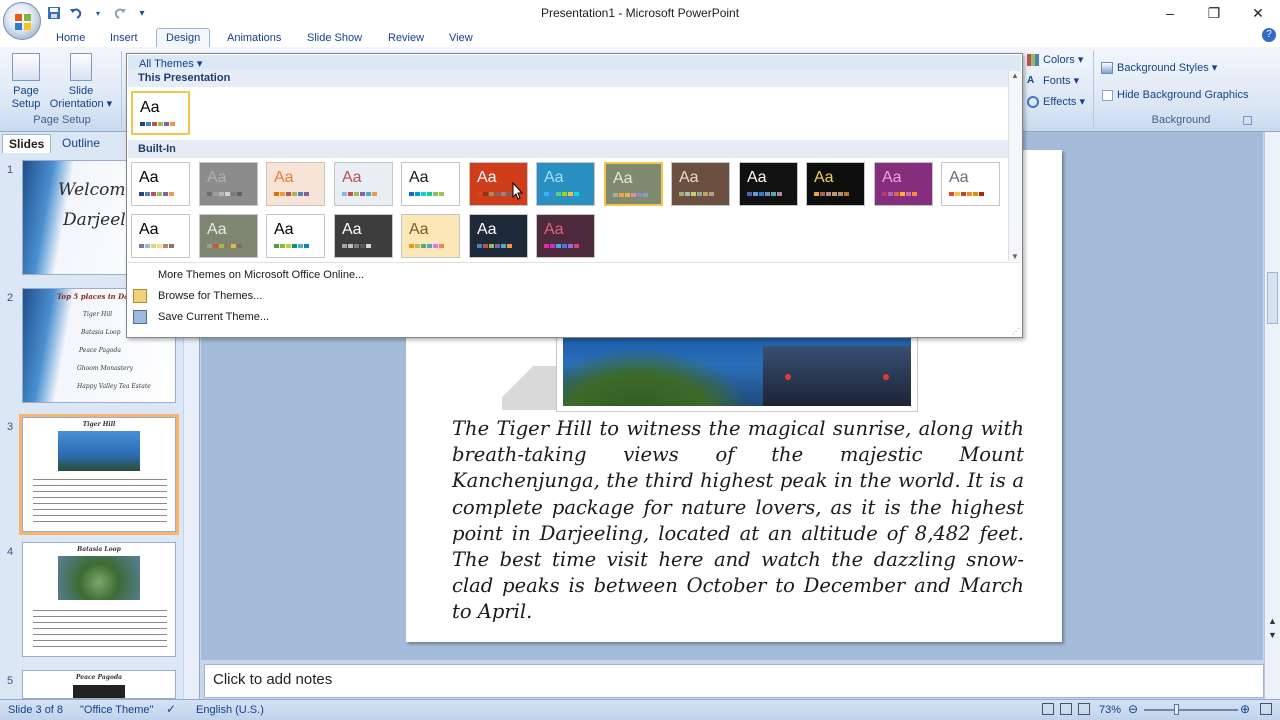  What do you see at coordinates (70, 38) in the screenshot?
I see `tab-home: Home` at bounding box center [70, 38].